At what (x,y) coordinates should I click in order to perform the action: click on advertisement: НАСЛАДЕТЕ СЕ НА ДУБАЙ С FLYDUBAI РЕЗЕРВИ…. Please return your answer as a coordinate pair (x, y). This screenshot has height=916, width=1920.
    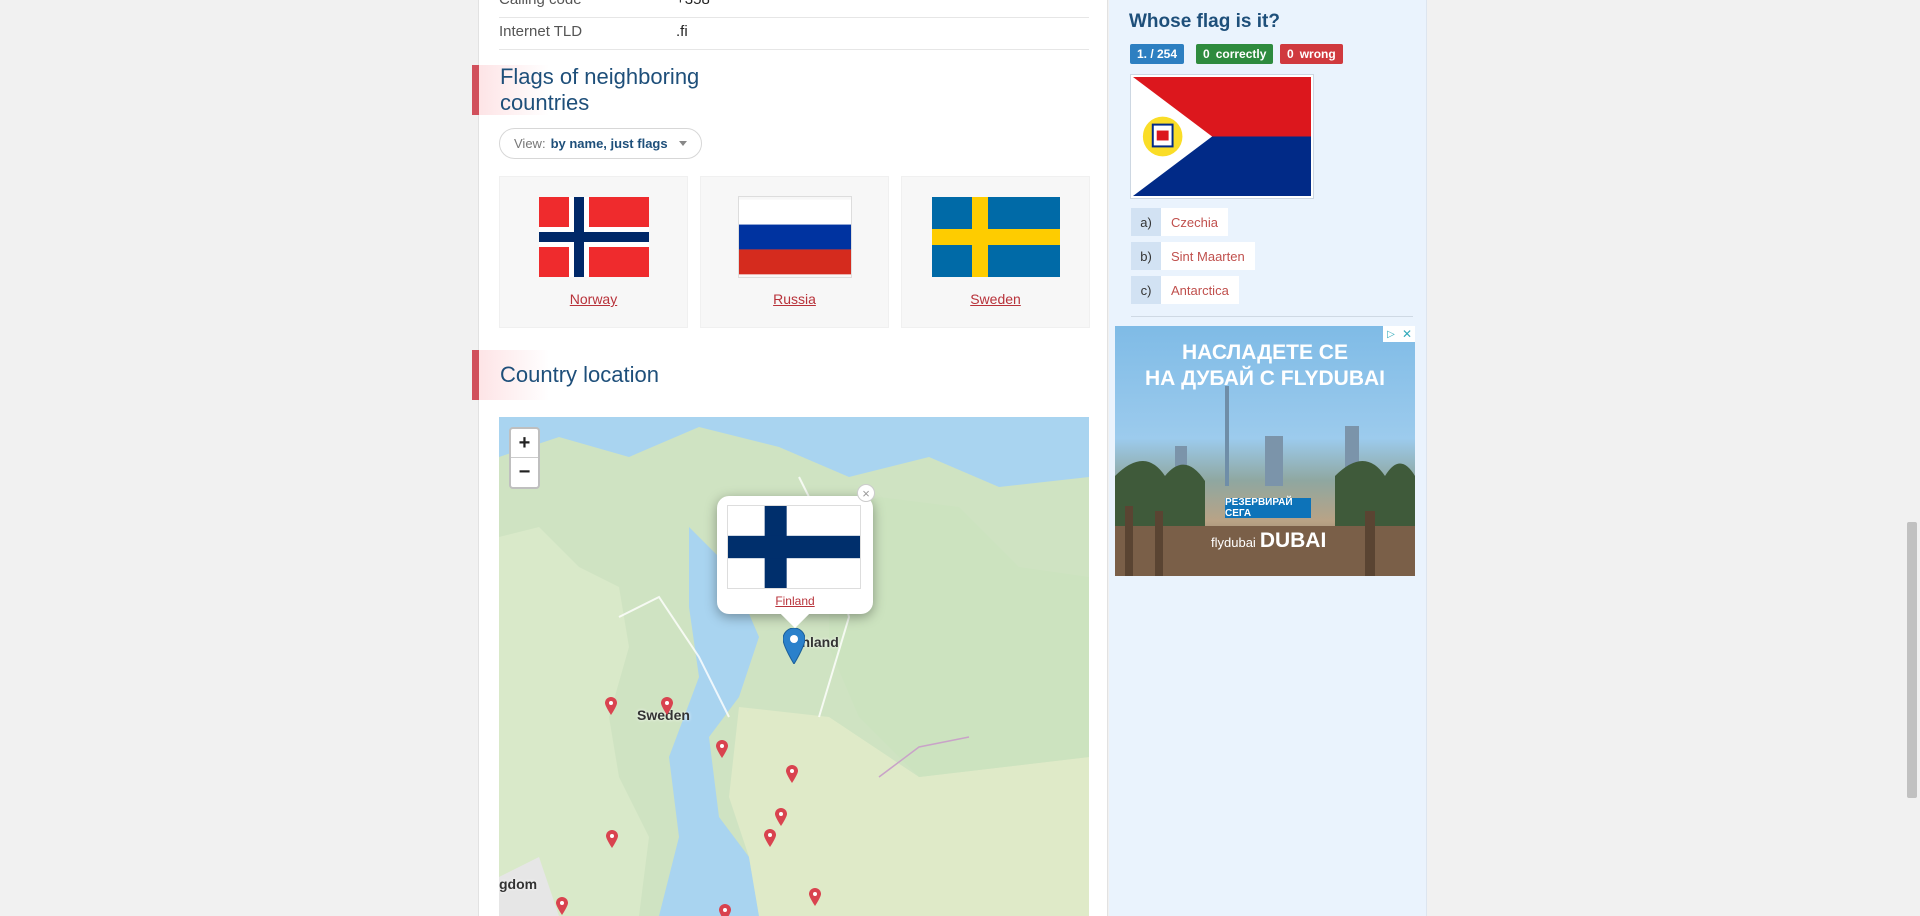
    Looking at the image, I should click on (1265, 451).